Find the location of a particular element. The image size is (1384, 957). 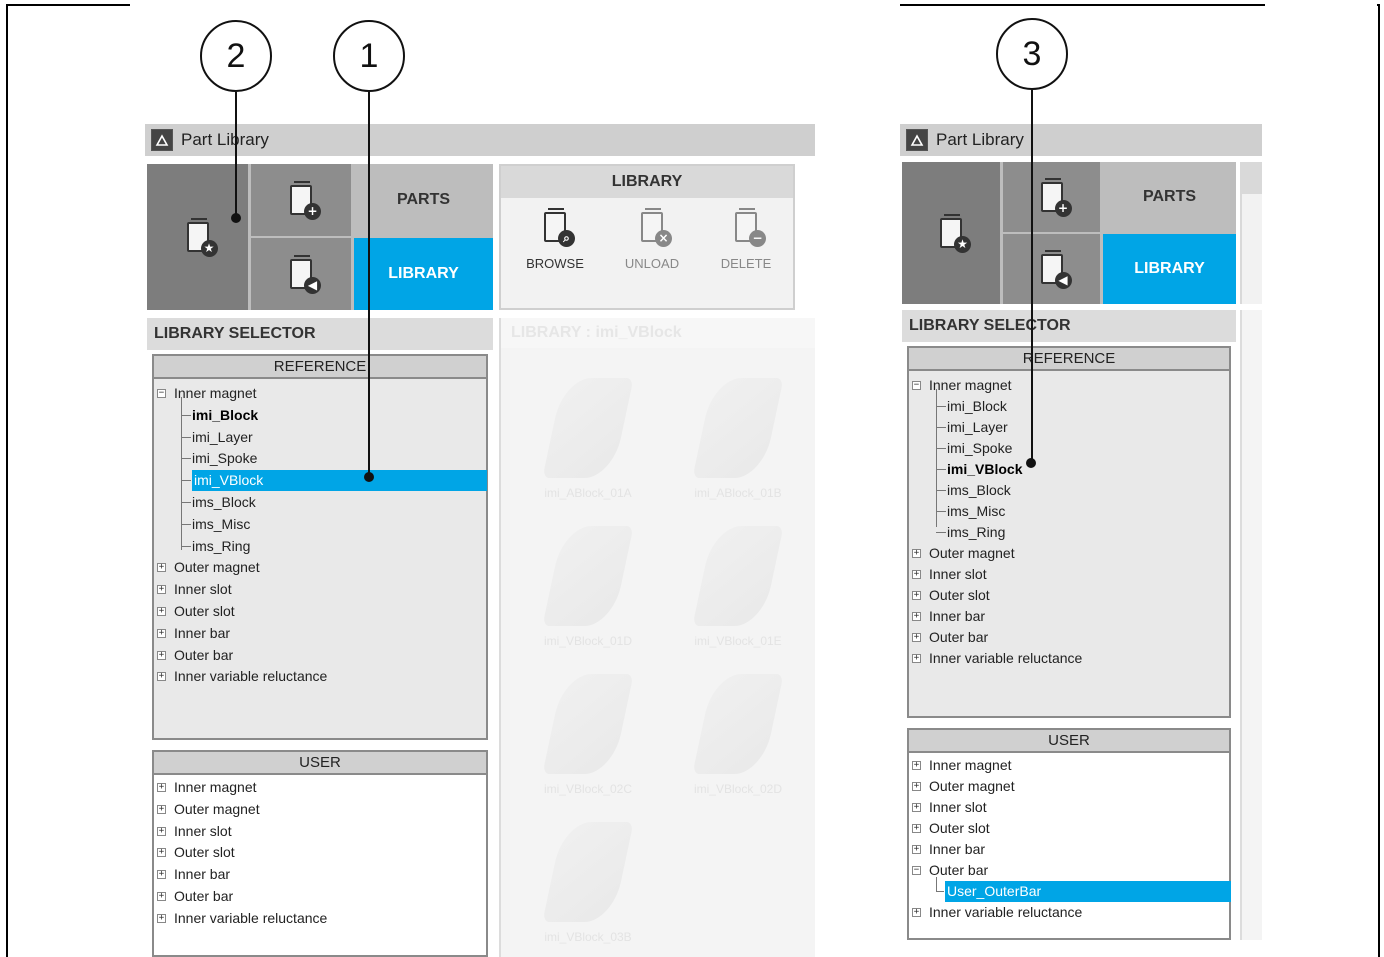

tree-node: User_OuterBar is located at coordinates (1088, 891).